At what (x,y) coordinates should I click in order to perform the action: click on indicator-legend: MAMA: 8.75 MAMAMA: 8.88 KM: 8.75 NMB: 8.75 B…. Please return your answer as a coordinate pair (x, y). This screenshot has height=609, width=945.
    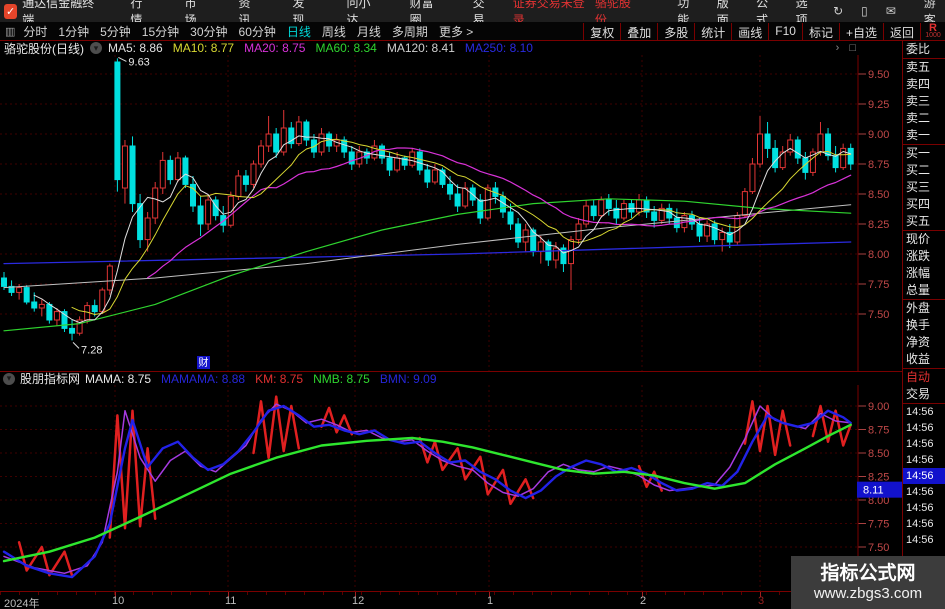
    Looking at the image, I should click on (261, 379).